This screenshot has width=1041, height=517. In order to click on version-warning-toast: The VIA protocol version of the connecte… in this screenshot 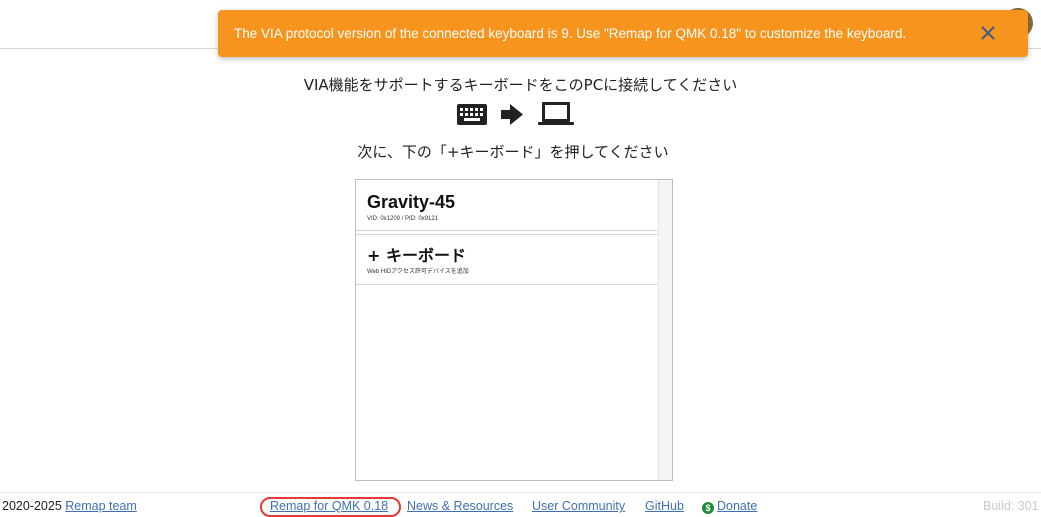, I will do `click(623, 33)`.